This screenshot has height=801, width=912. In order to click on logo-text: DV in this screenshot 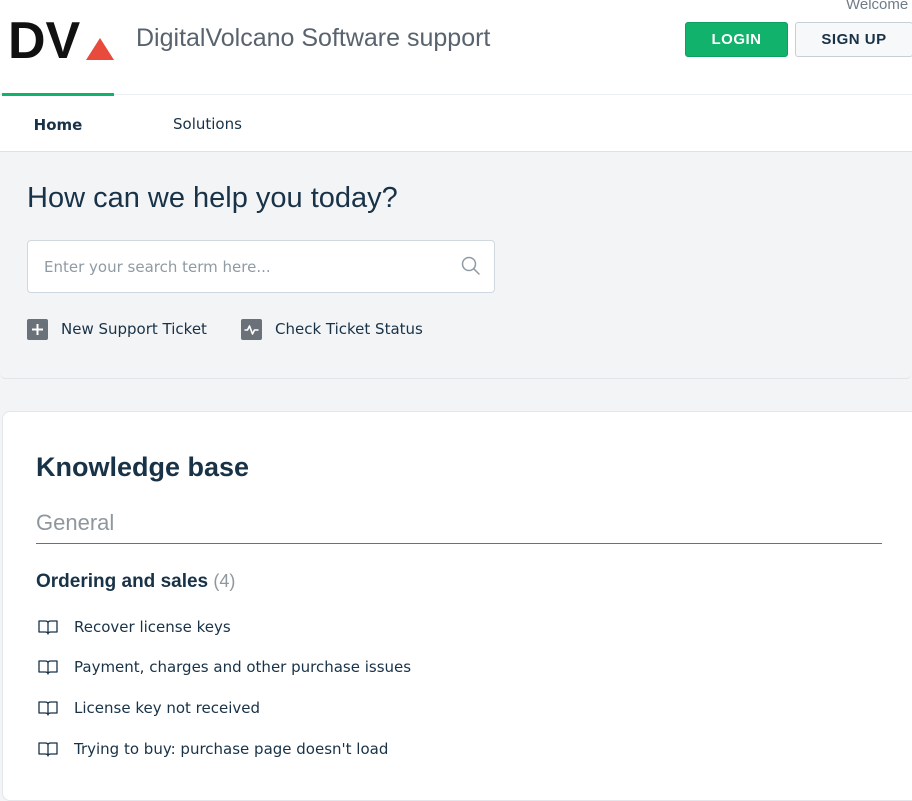, I will do `click(44, 38)`.